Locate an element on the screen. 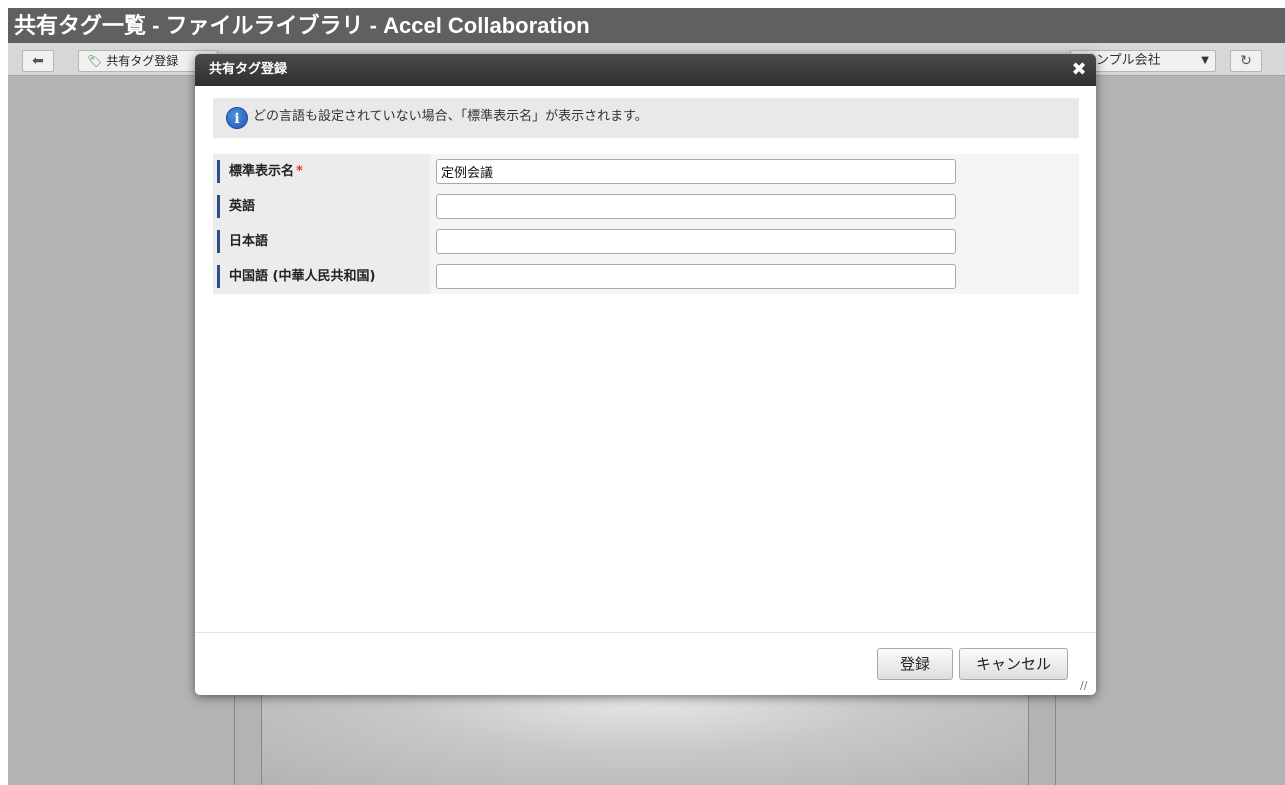 The height and width of the screenshot is (785, 1285). form-label: 標準表示名 * is located at coordinates (321, 171).